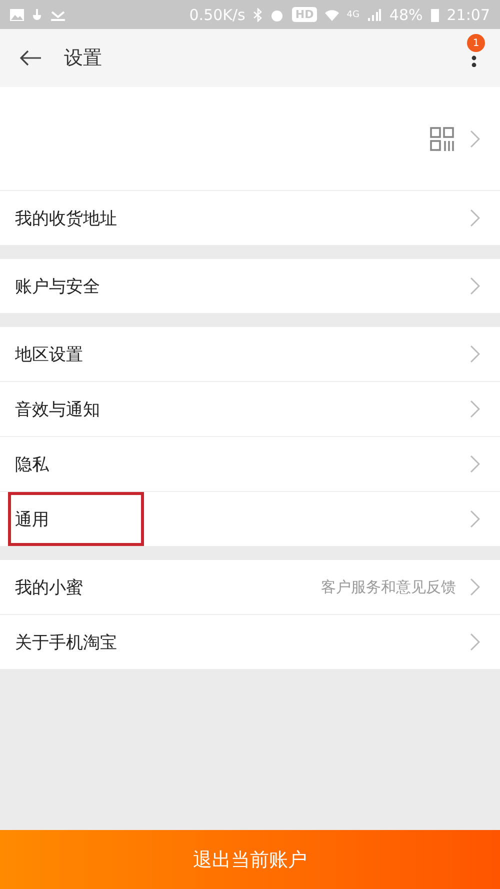  I want to click on settings-row: 音效与通知, so click(250, 408).